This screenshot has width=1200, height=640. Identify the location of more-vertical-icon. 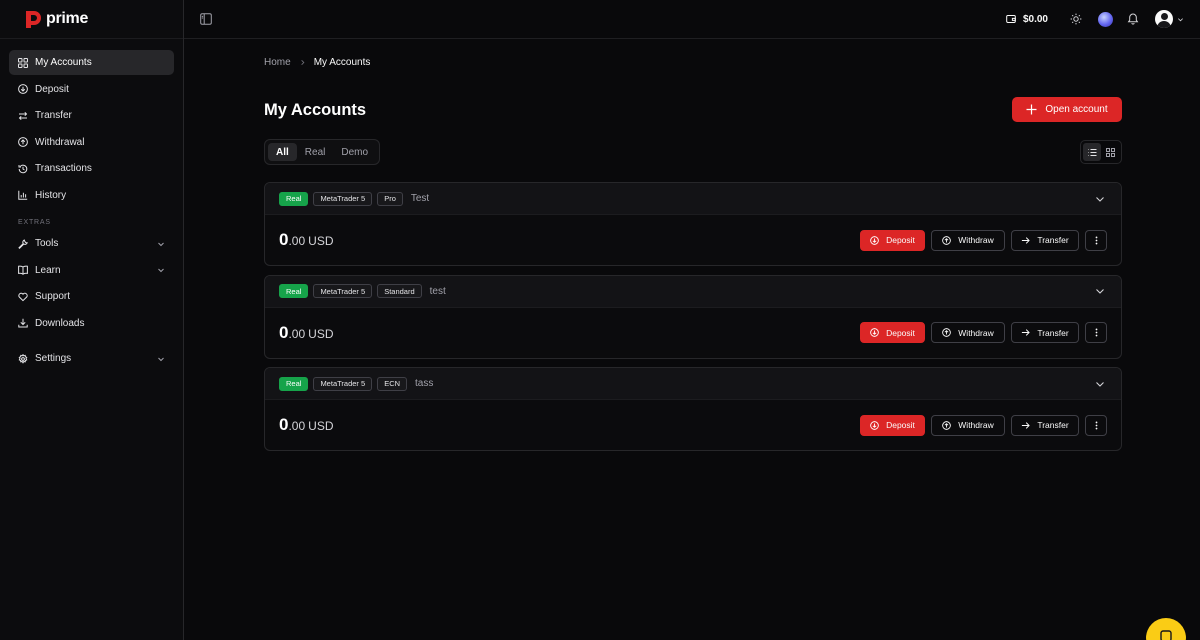
(1096, 425).